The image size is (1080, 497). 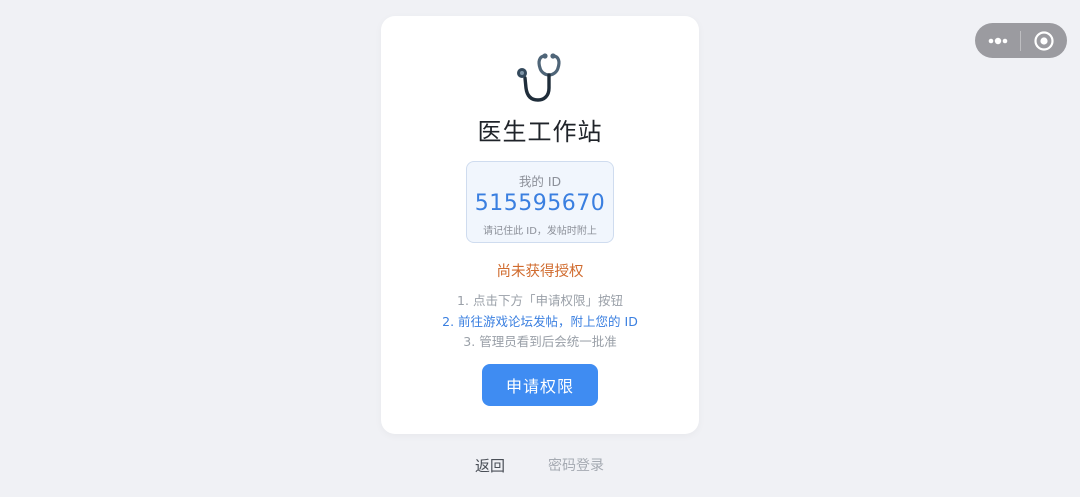 I want to click on password-login-link: 密码登录, so click(x=576, y=465).